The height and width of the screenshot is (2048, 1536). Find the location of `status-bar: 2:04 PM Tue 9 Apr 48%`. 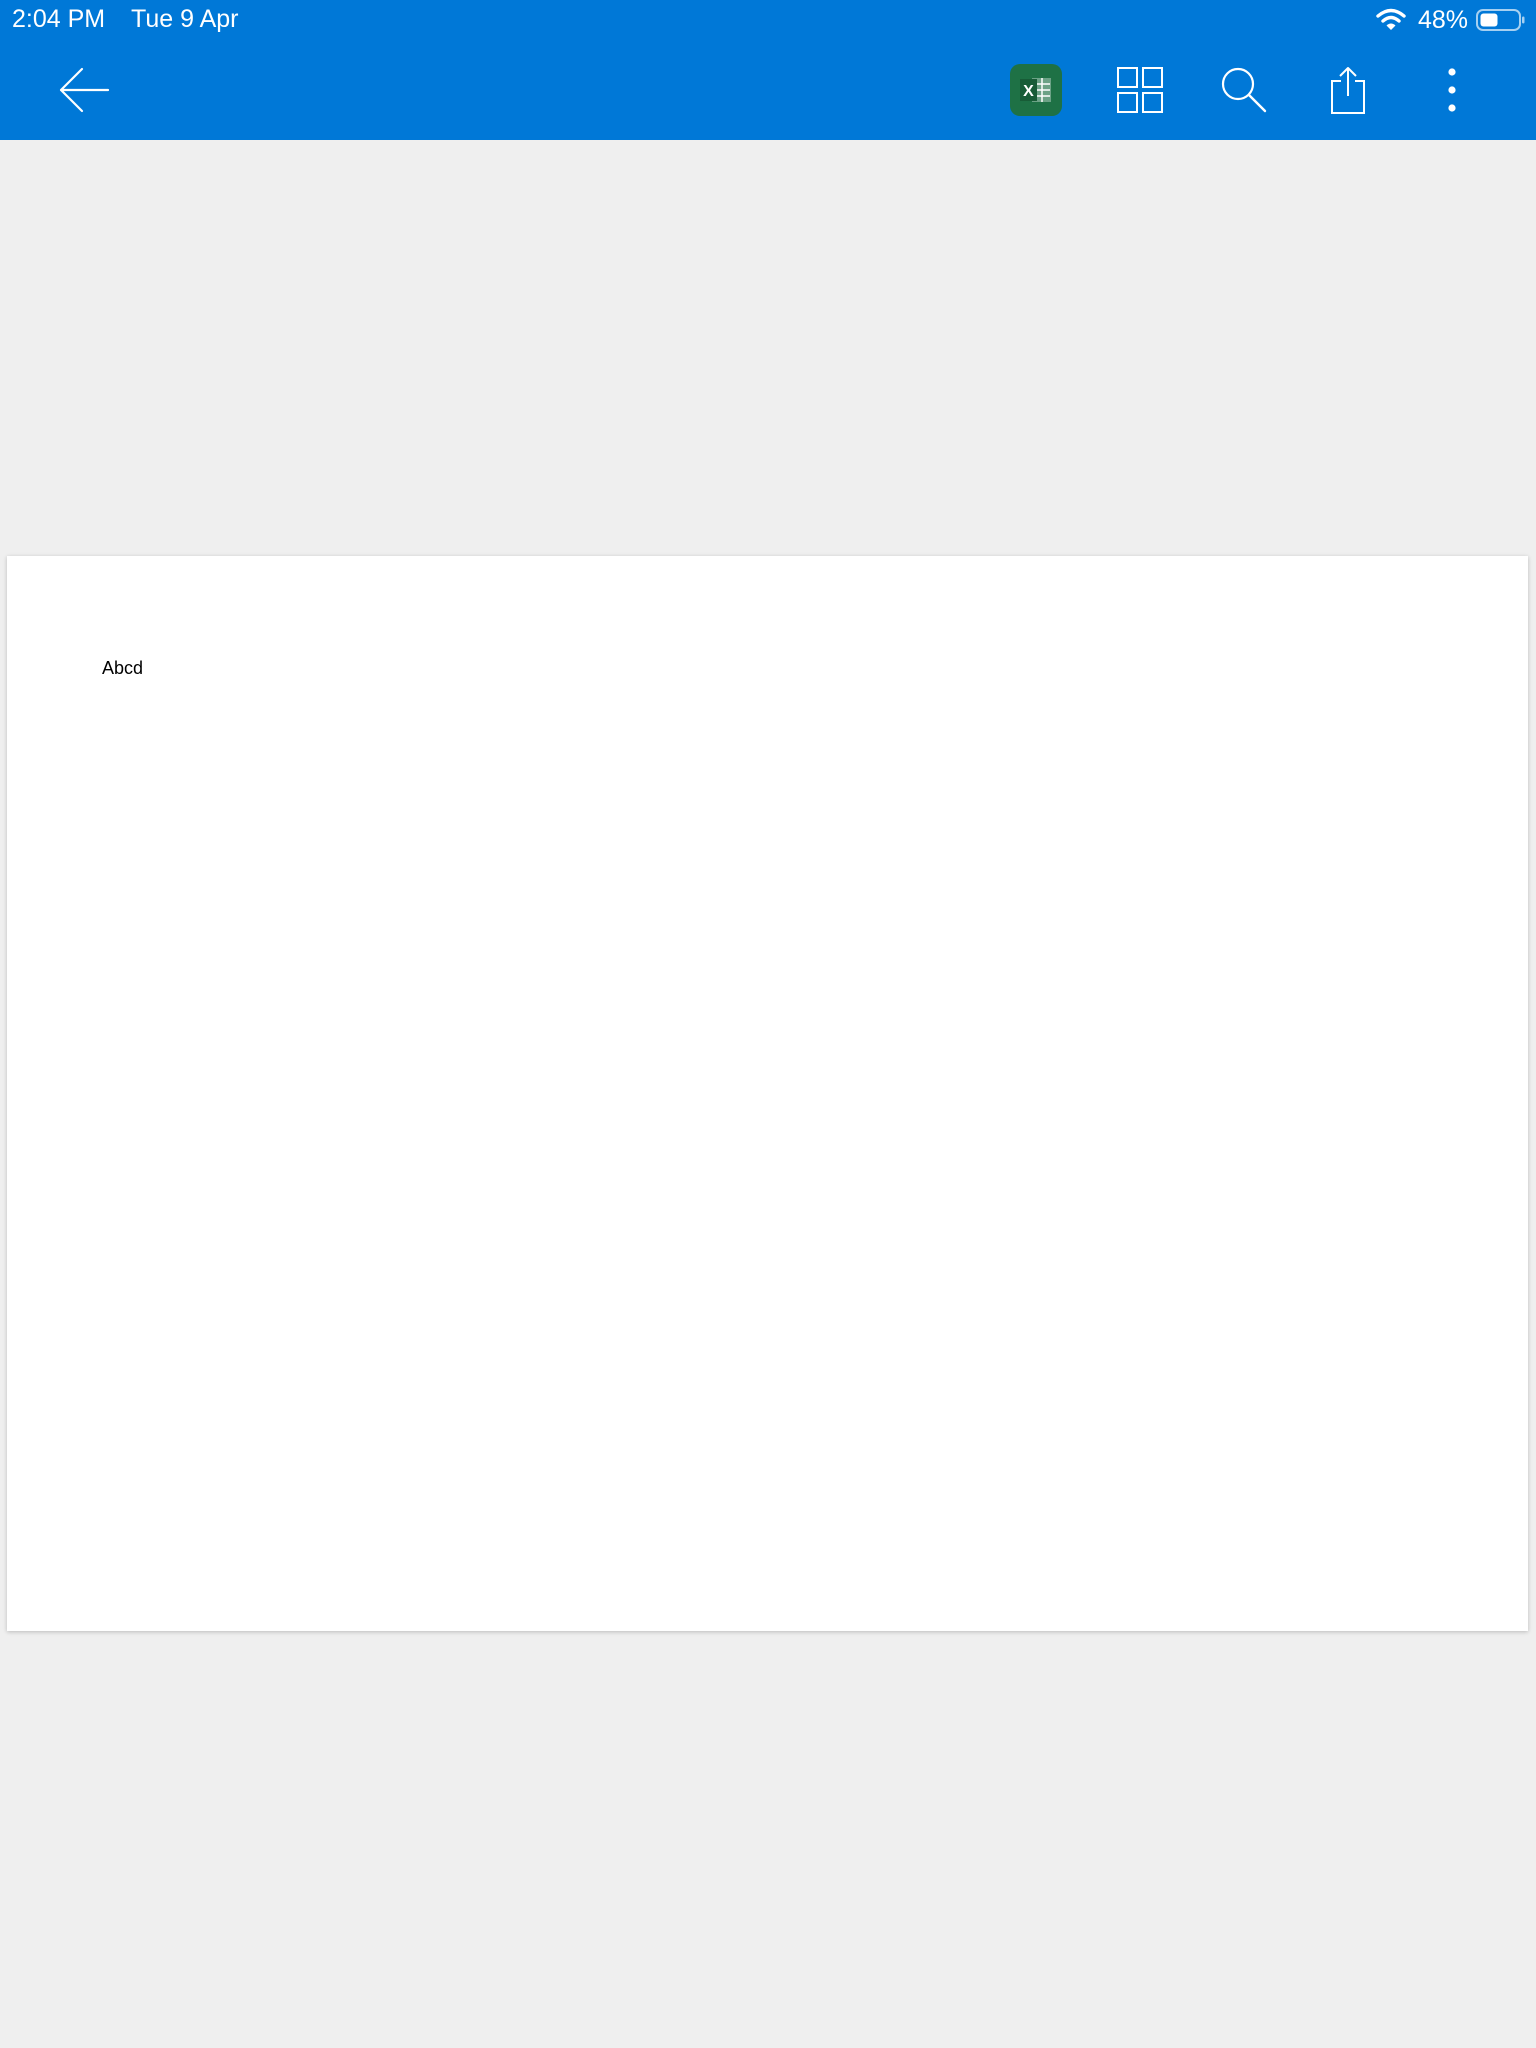

status-bar: 2:04 PM Tue 9 Apr 48% is located at coordinates (768, 20).